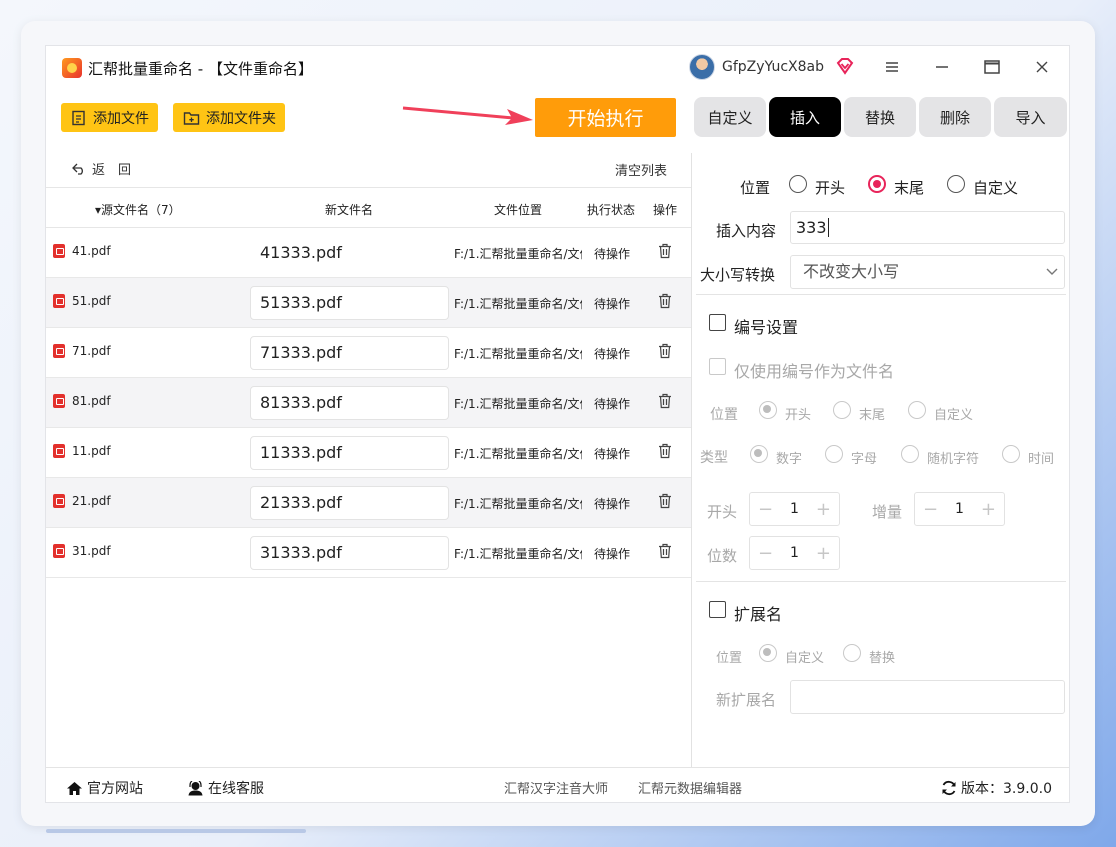 This screenshot has width=1116, height=847. I want to click on extension-label: 扩展名, so click(758, 613).